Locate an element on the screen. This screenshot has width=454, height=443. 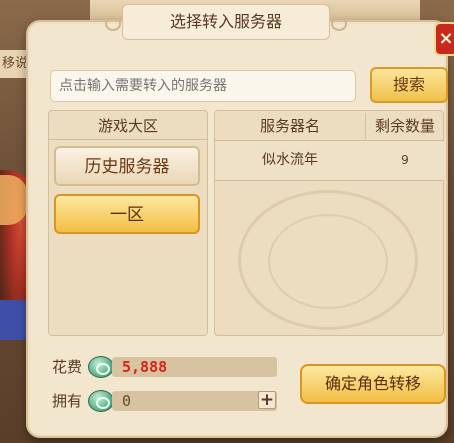
region-one-button: 一区 is located at coordinates (127, 214).